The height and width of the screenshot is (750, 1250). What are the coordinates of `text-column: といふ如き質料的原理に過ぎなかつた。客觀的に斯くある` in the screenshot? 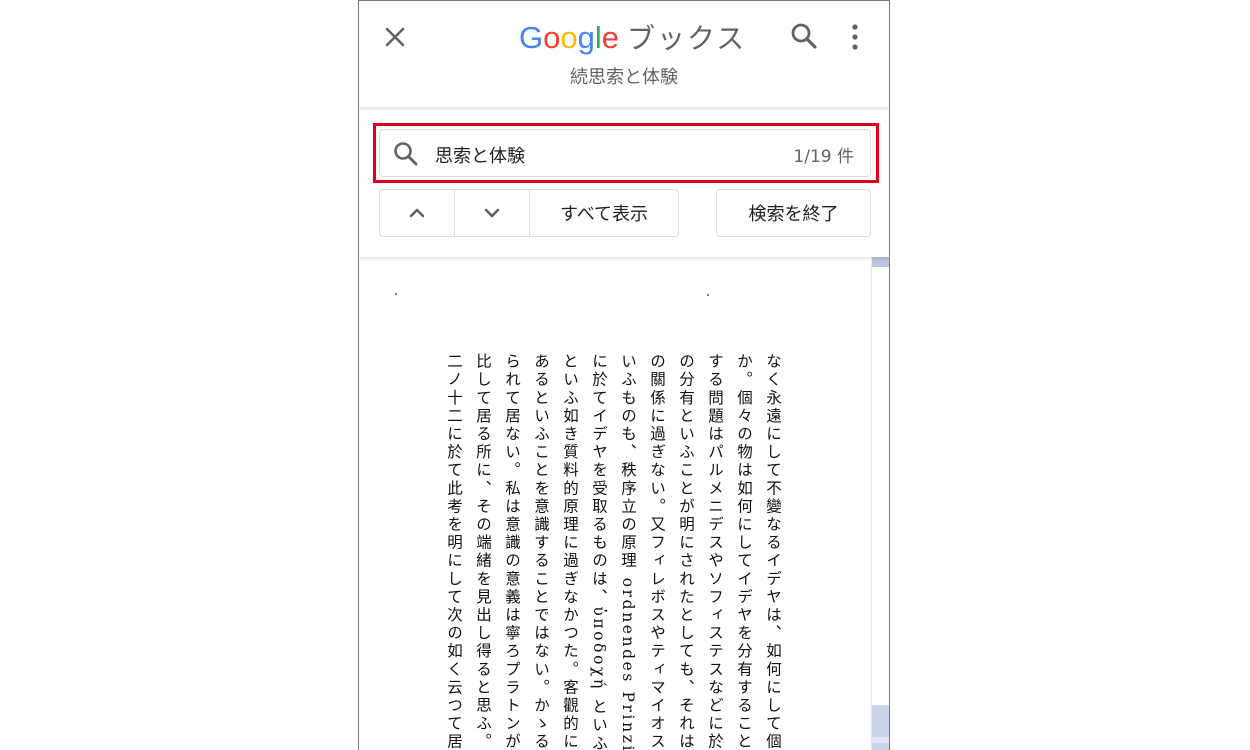 It's located at (570, 551).